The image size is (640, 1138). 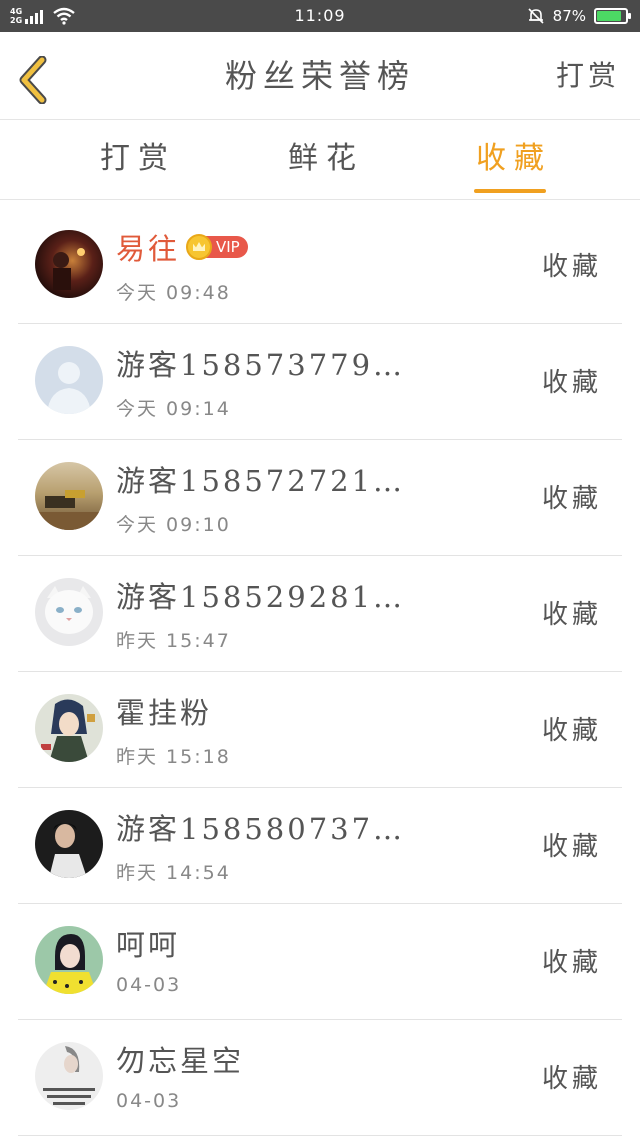 I want to click on list-item: 游客158573779… 今天 09:14 收藏, so click(x=320, y=382).